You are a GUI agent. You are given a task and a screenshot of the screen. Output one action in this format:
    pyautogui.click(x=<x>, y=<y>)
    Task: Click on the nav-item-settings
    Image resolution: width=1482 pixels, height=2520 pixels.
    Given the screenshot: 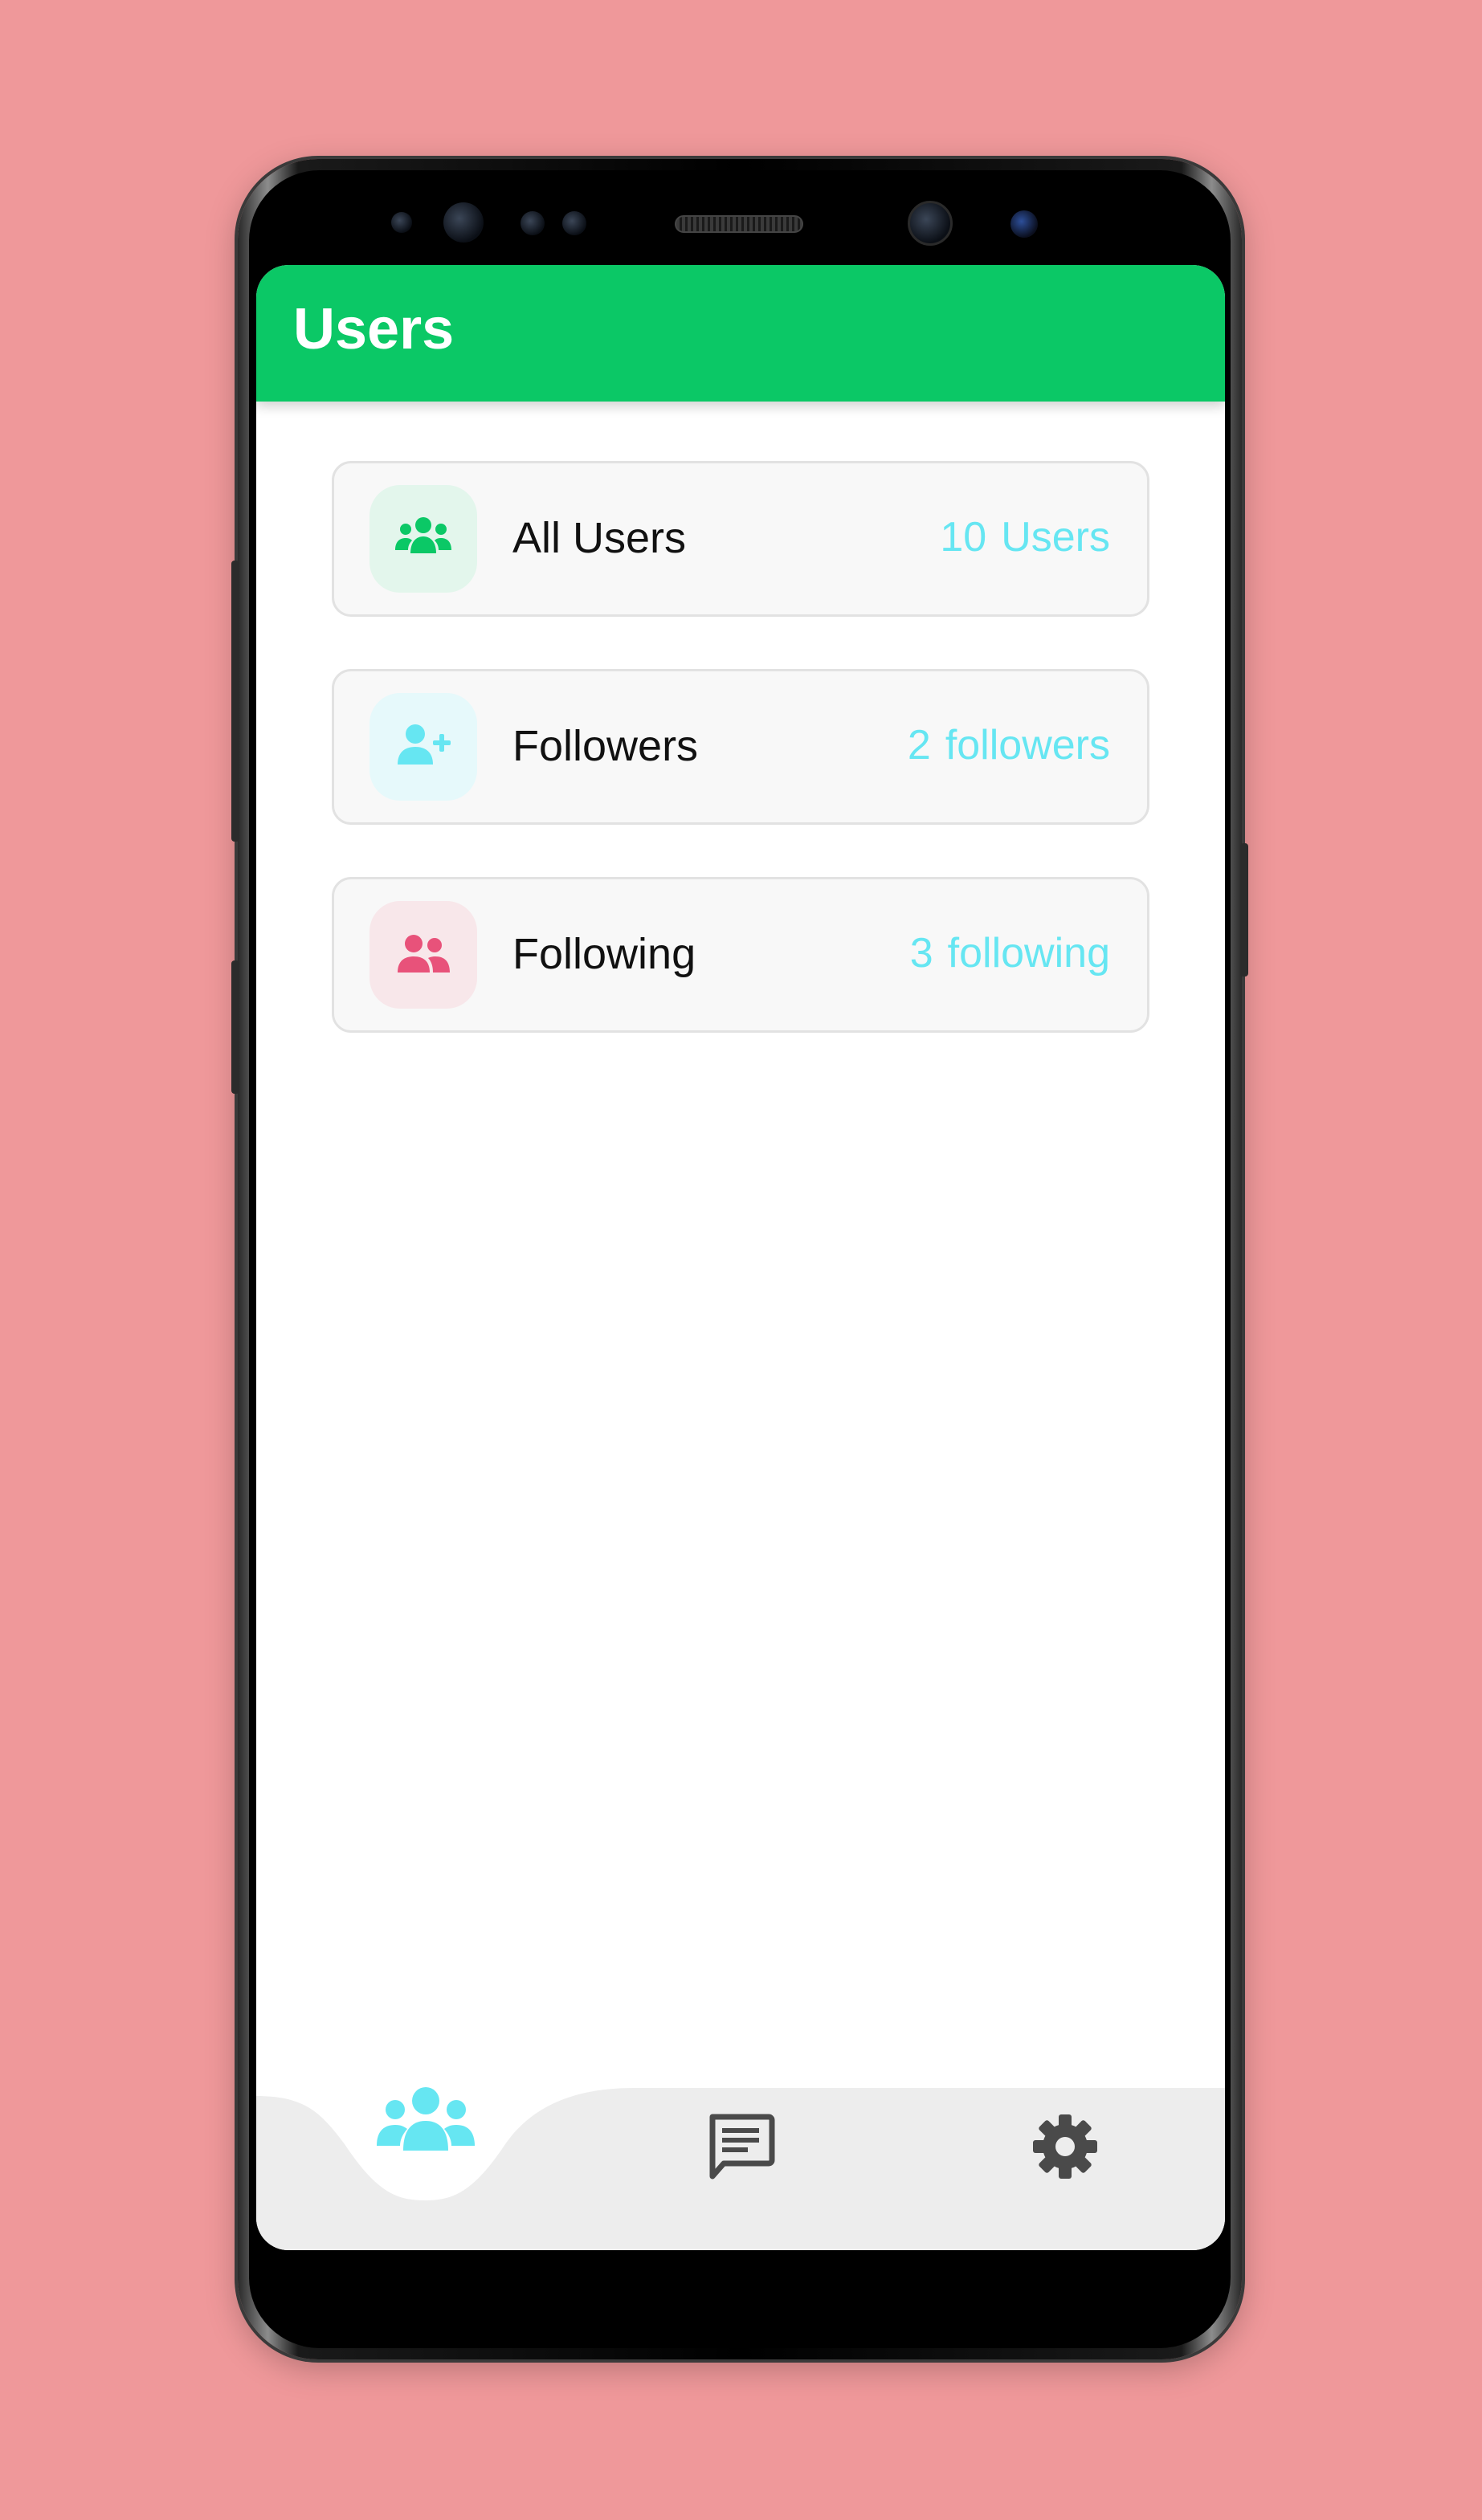 What is the action you would take?
    pyautogui.click(x=1065, y=2146)
    